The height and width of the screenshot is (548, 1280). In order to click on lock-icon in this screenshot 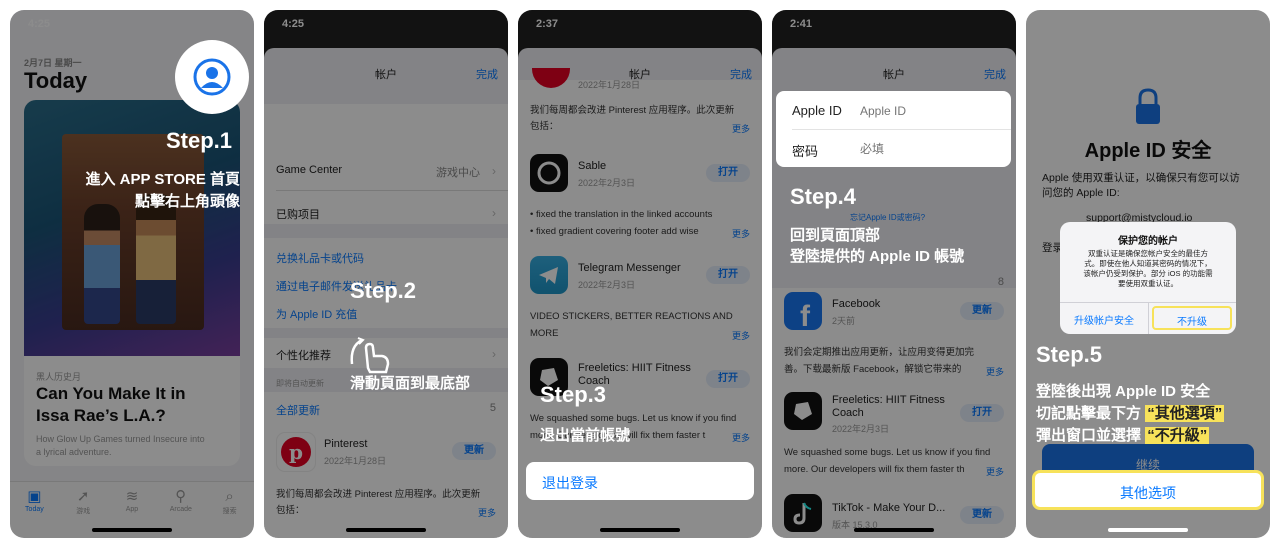, I will do `click(1148, 107)`.